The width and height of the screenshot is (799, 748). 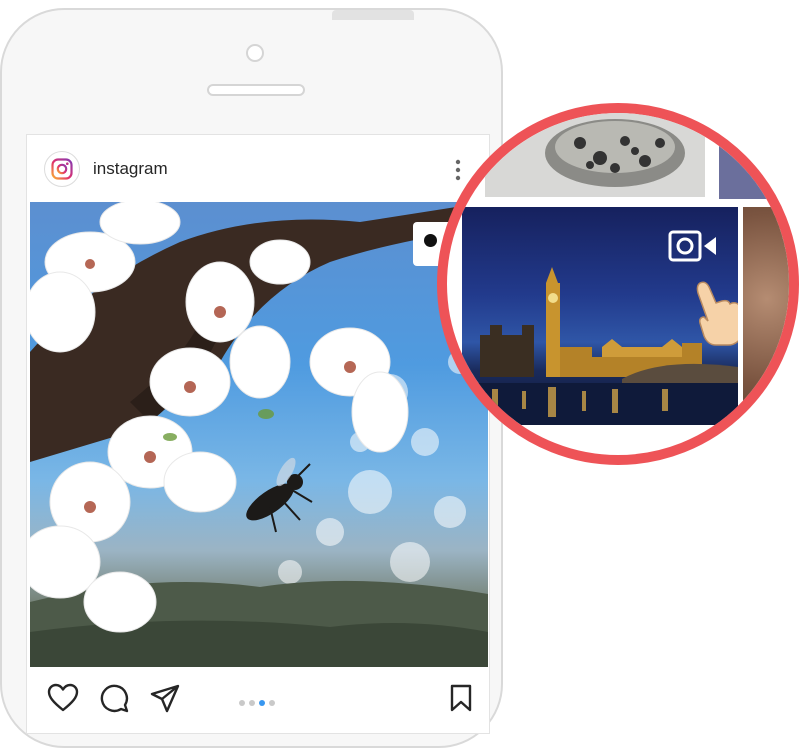 What do you see at coordinates (256, 90) in the screenshot?
I see `phone-speaker` at bounding box center [256, 90].